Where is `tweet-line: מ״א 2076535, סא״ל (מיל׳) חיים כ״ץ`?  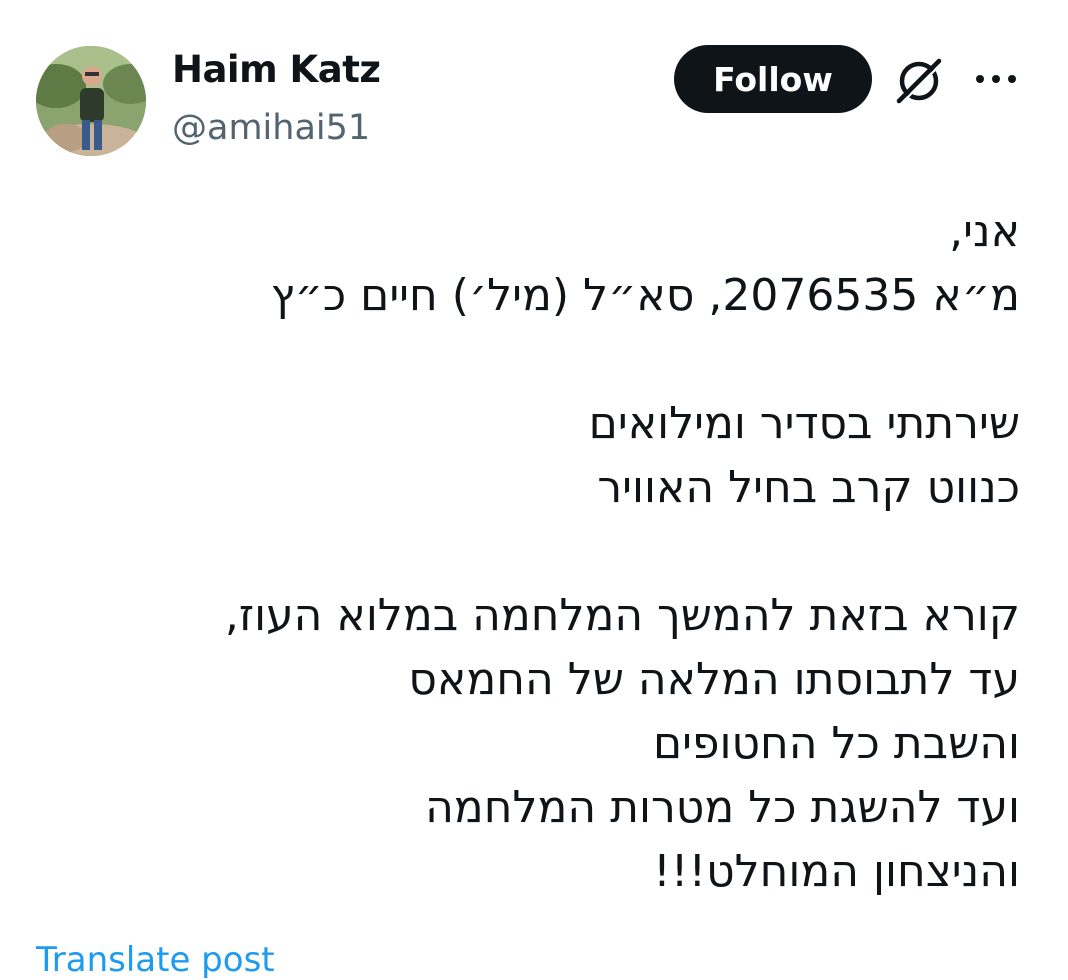 tweet-line: מ״א 2076535, סא״ל (מיל׳) חיים כ״ץ is located at coordinates (645, 295).